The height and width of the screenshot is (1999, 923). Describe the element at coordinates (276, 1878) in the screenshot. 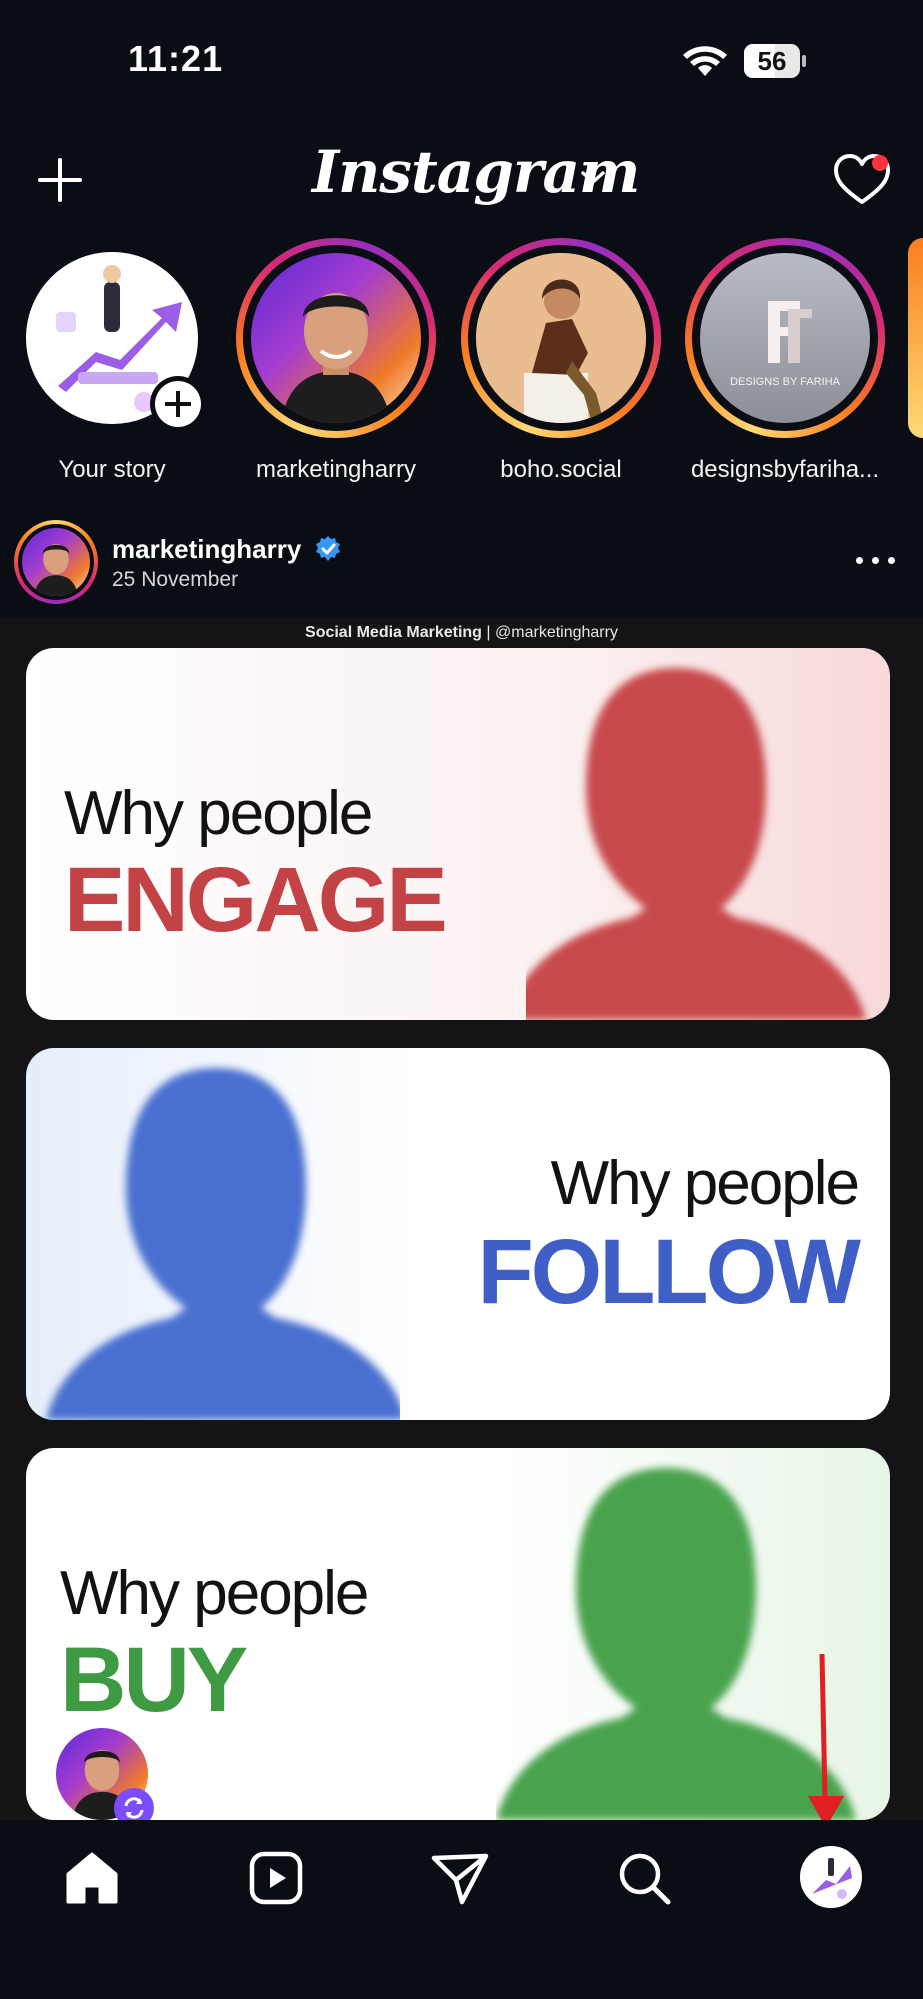

I see `reels-icon` at that location.